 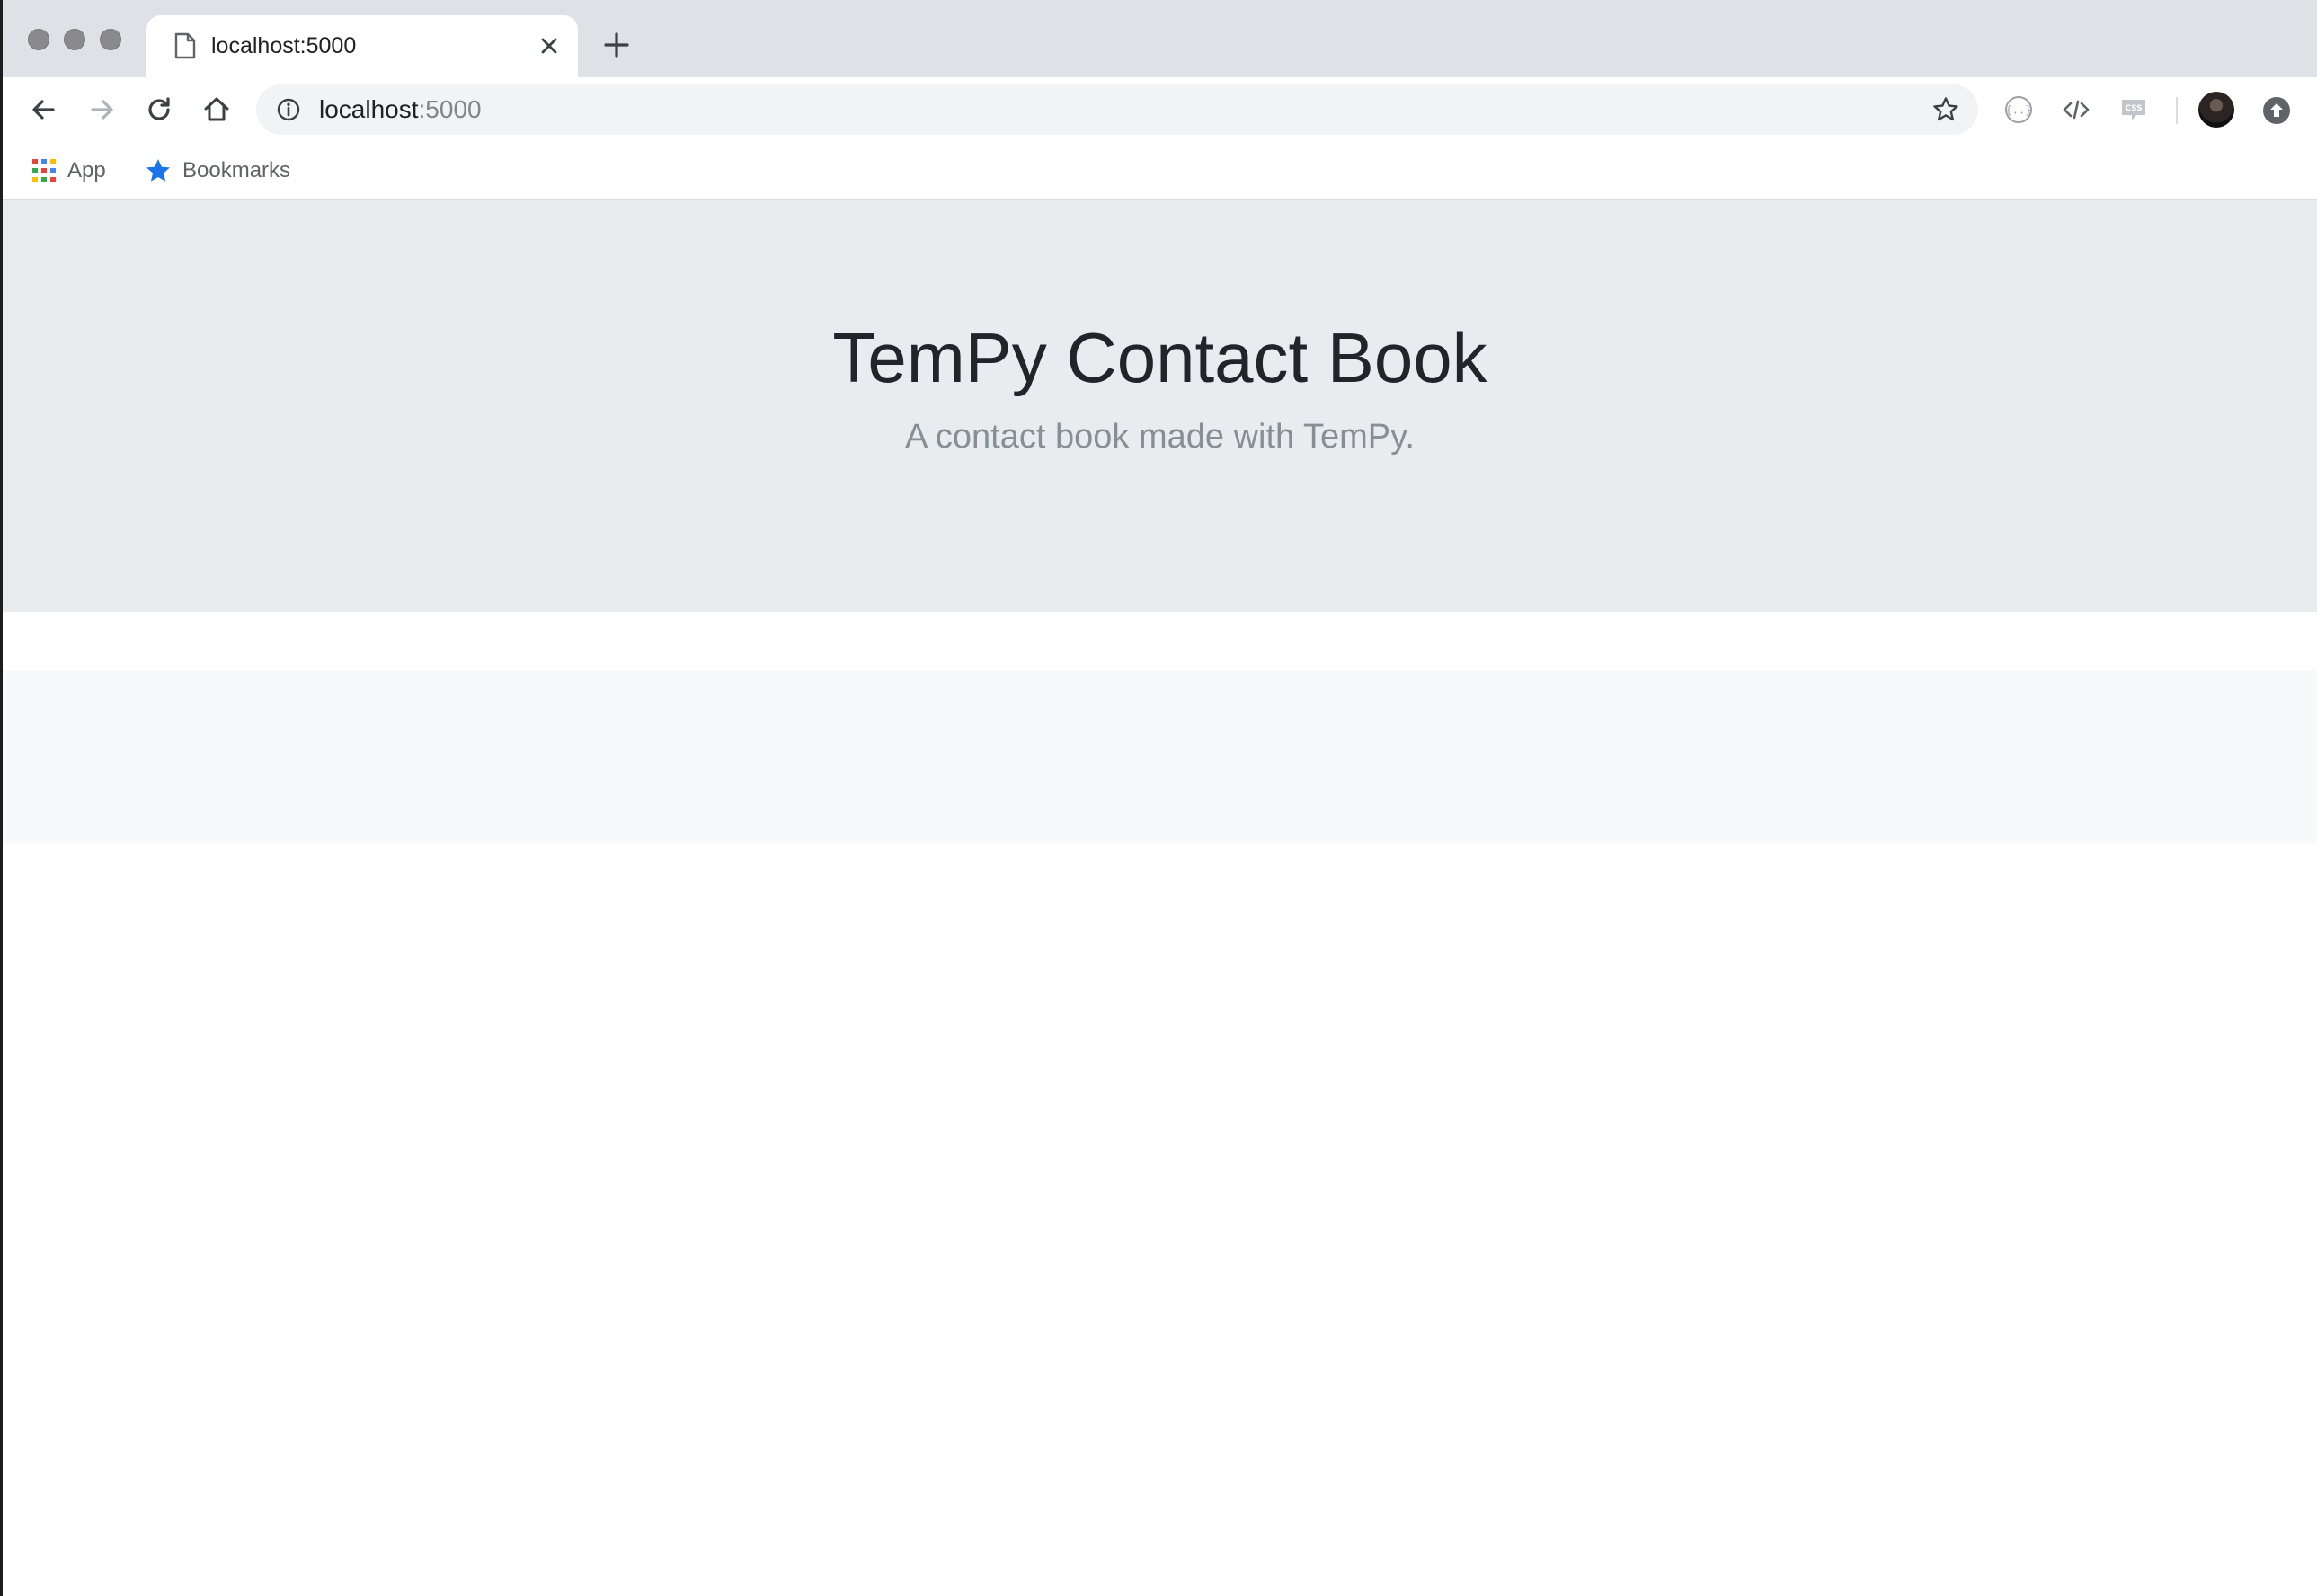 What do you see at coordinates (185, 45) in the screenshot?
I see `page-icon` at bounding box center [185, 45].